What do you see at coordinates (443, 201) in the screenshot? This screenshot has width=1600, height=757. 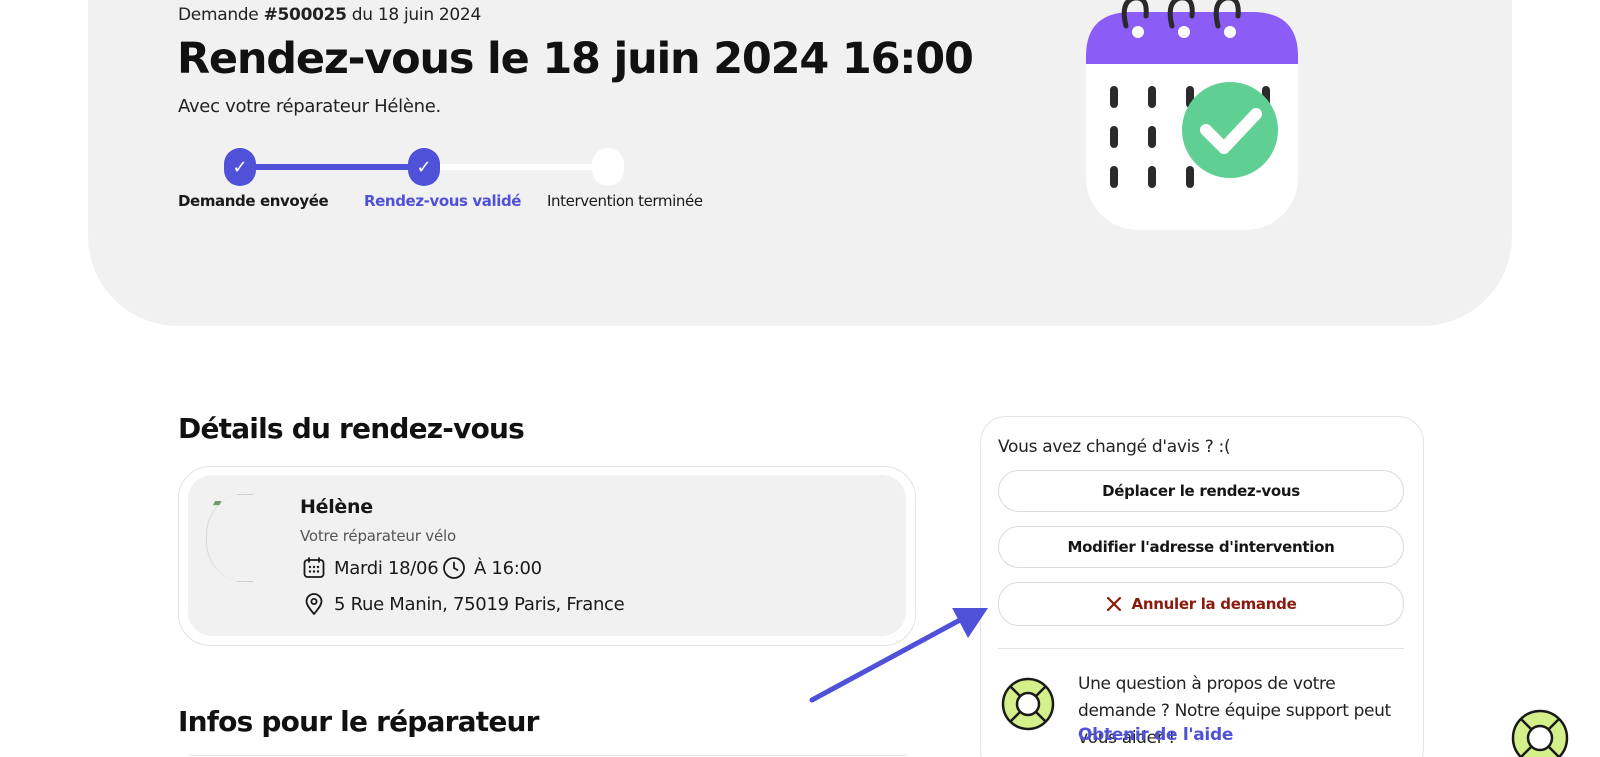 I see `step-label-validated: Rendez-vous validé` at bounding box center [443, 201].